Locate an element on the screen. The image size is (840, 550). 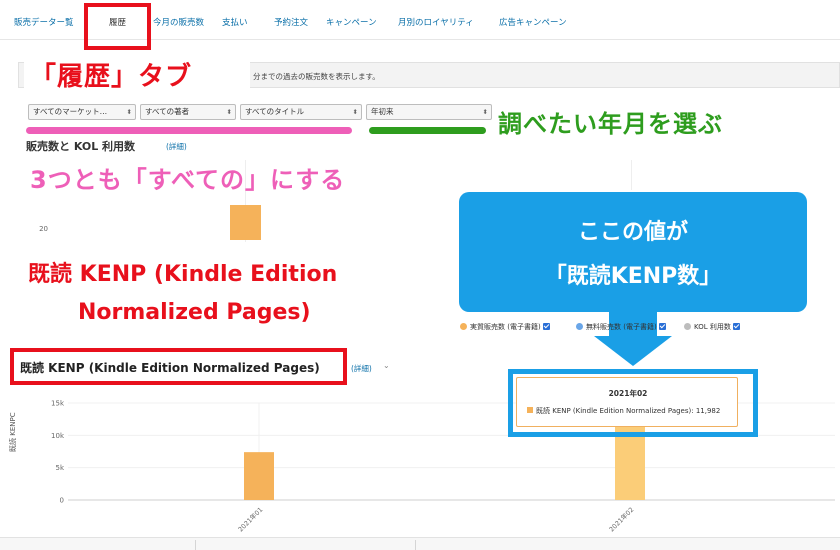
marketplace-select: すべてのマーケット… ⬍ is located at coordinates (82, 112).